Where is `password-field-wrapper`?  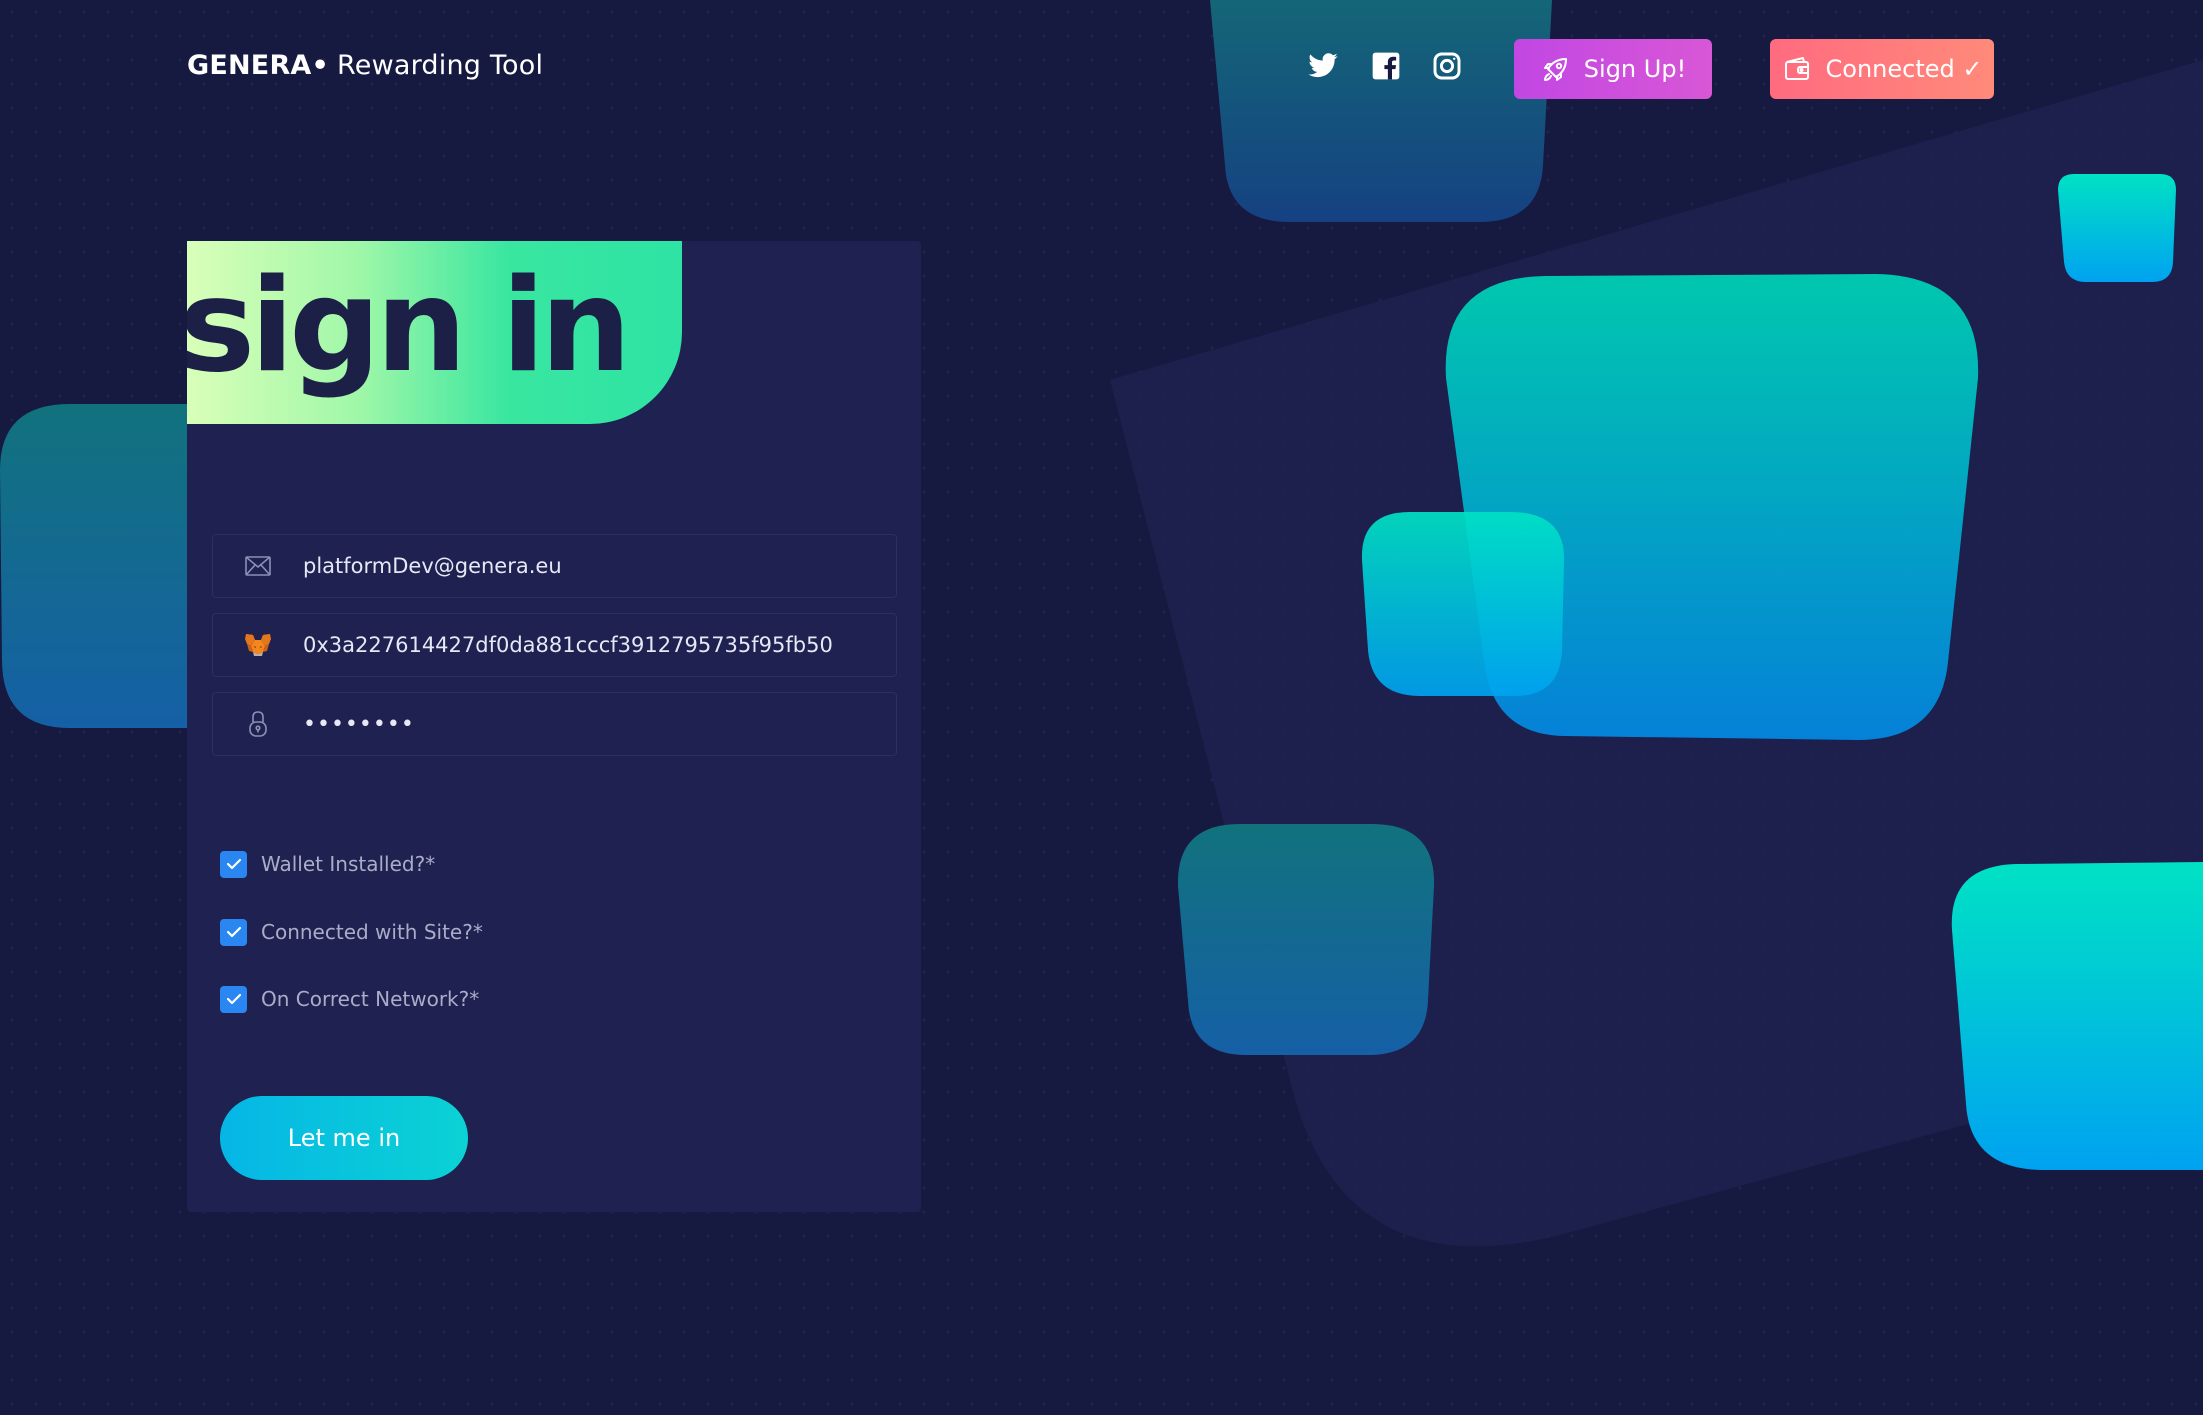
password-field-wrapper is located at coordinates (554, 724).